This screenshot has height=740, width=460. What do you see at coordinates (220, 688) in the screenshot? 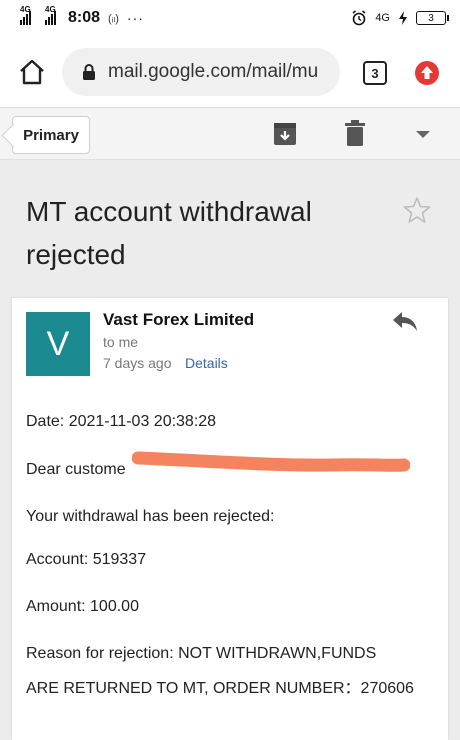
I see `body-reason-line-2: ARE RETURNED TO MT, ORDER NUMBER：270606` at bounding box center [220, 688].